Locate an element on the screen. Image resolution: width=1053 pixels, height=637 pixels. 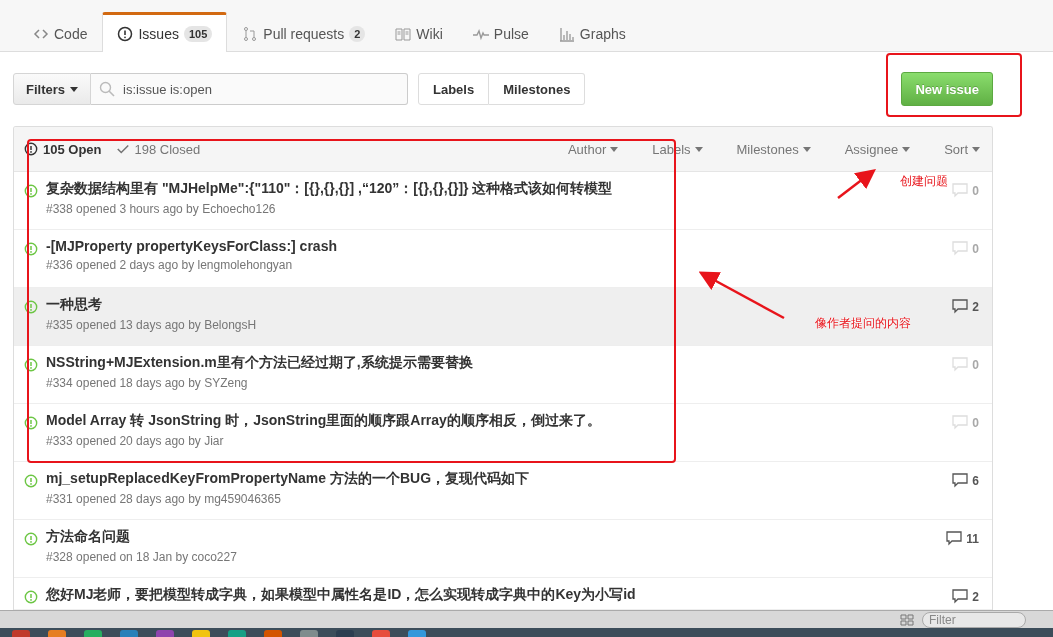
comment-count: 6 is located at coordinates (965, 480).